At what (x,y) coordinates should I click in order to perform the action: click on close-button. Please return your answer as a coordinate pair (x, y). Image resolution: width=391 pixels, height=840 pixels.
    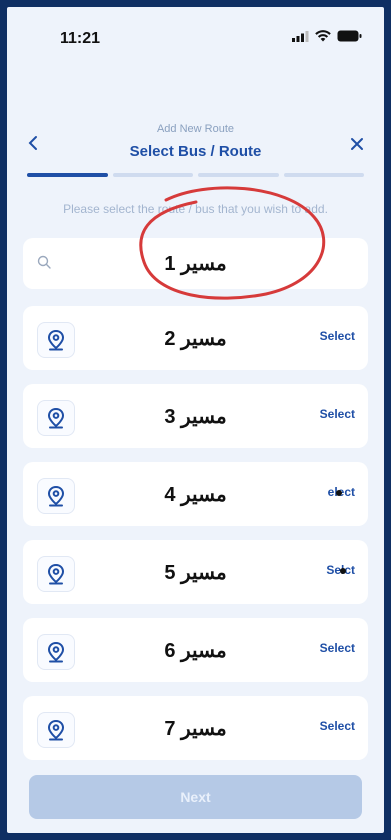
    Looking at the image, I should click on (357, 144).